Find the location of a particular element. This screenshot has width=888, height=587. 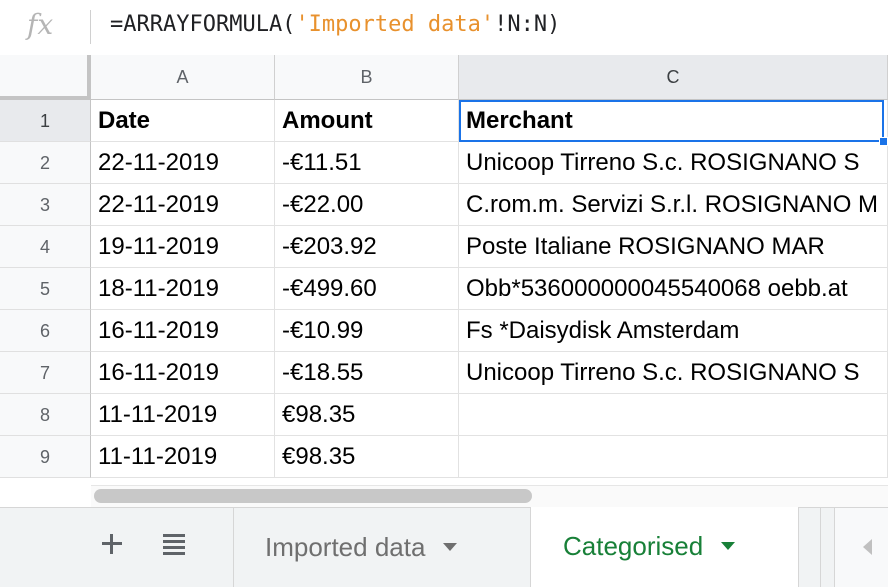

formula-string: 'Imported data' is located at coordinates (395, 24).